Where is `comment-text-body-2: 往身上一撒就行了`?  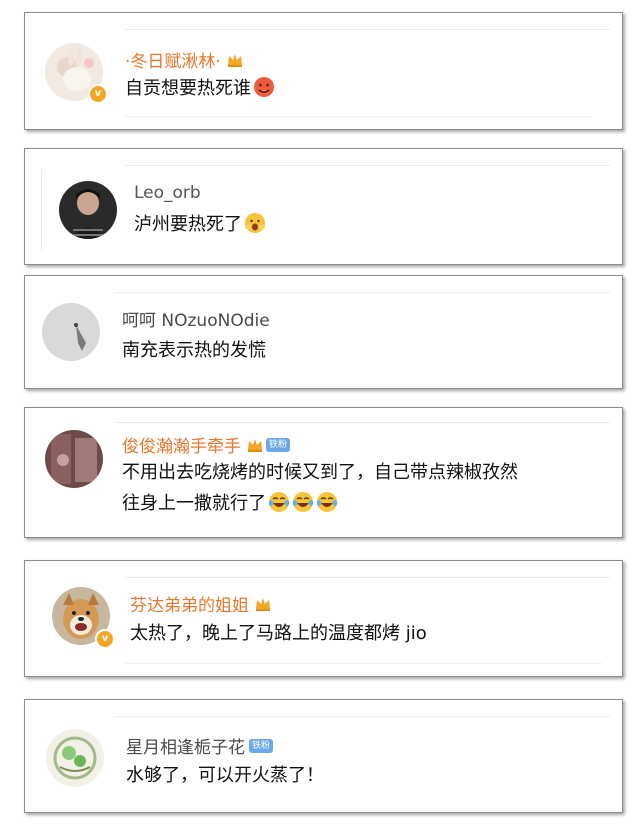
comment-text-body-2: 往身上一撒就行了 is located at coordinates (194, 503).